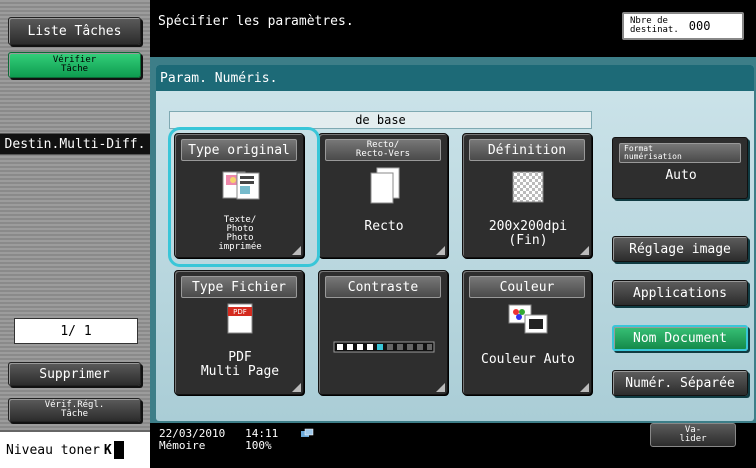 The image size is (756, 468). I want to click on toner-bar, so click(118, 450).